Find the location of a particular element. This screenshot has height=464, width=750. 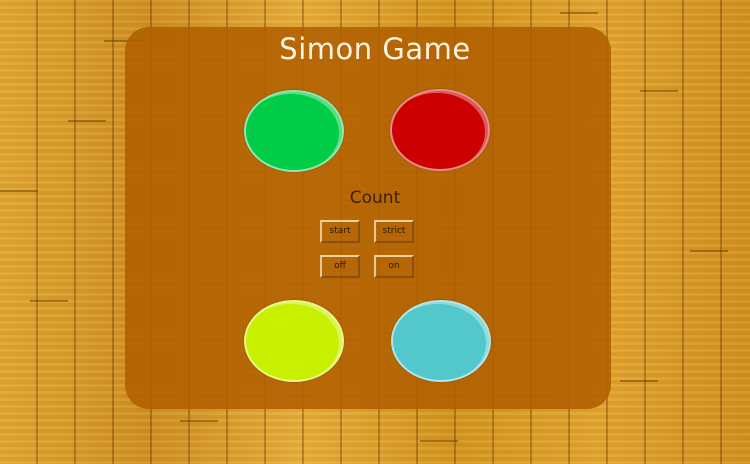

blue-pad is located at coordinates (441, 341).